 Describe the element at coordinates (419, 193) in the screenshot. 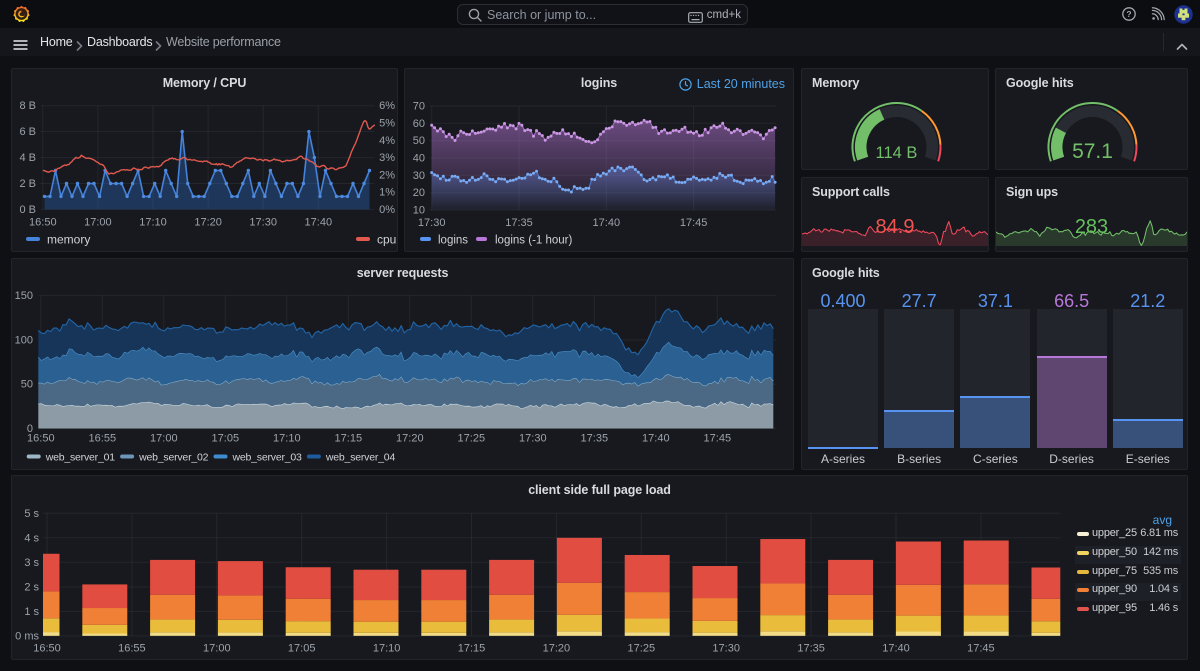

I see `svg-text: 20` at that location.